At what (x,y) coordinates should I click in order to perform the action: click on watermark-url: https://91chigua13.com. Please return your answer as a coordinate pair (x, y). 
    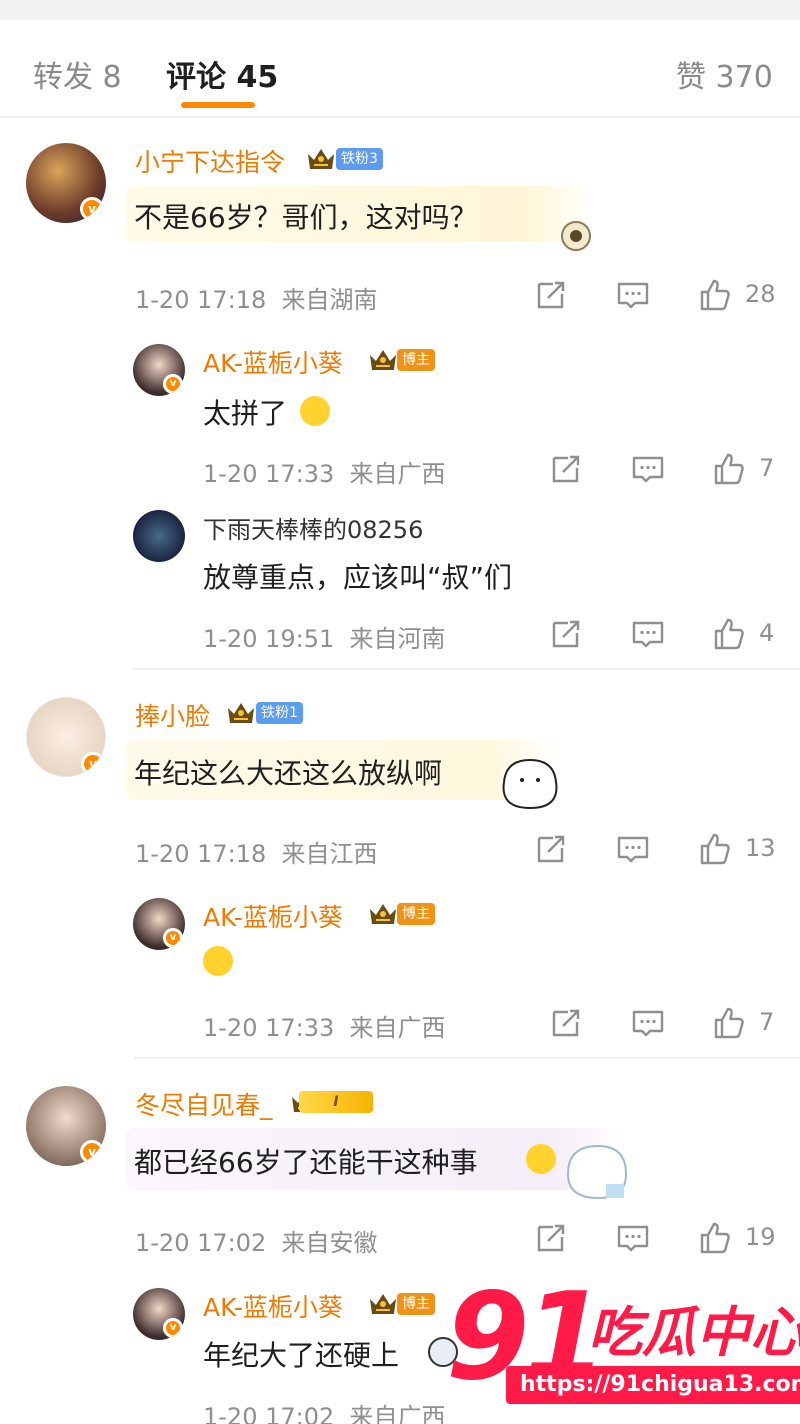
    Looking at the image, I should click on (653, 1385).